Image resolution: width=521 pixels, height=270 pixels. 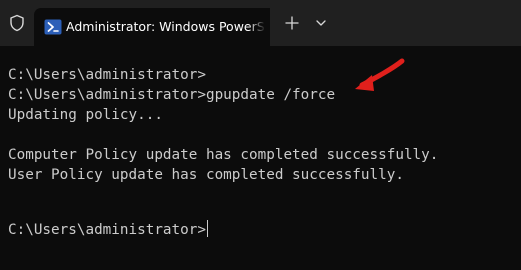 I want to click on chevron-down-icon, so click(x=321, y=23).